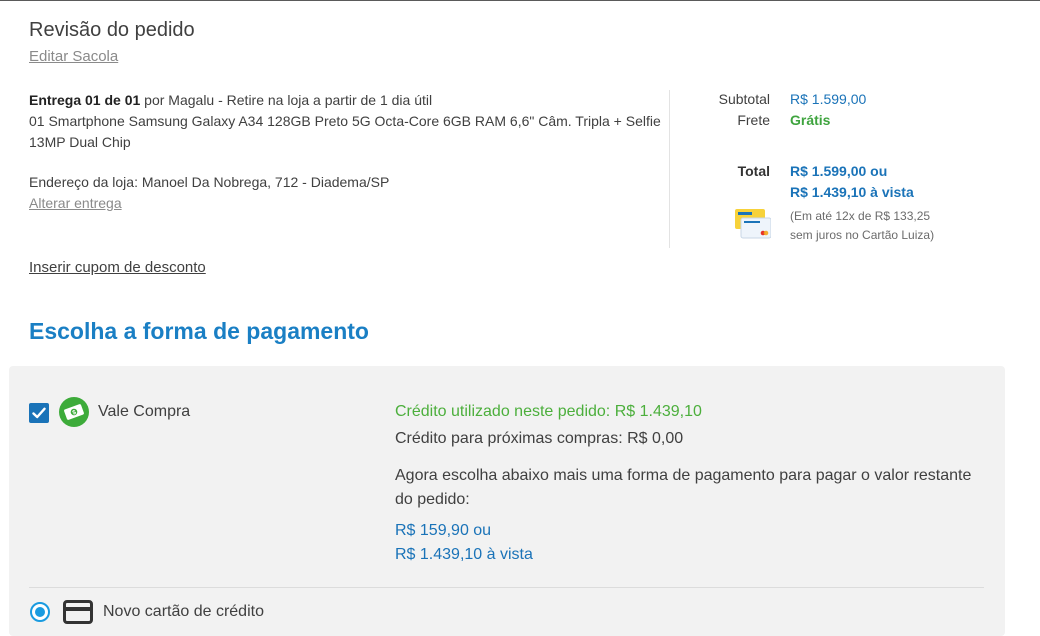  I want to click on summary-divider, so click(669, 169).